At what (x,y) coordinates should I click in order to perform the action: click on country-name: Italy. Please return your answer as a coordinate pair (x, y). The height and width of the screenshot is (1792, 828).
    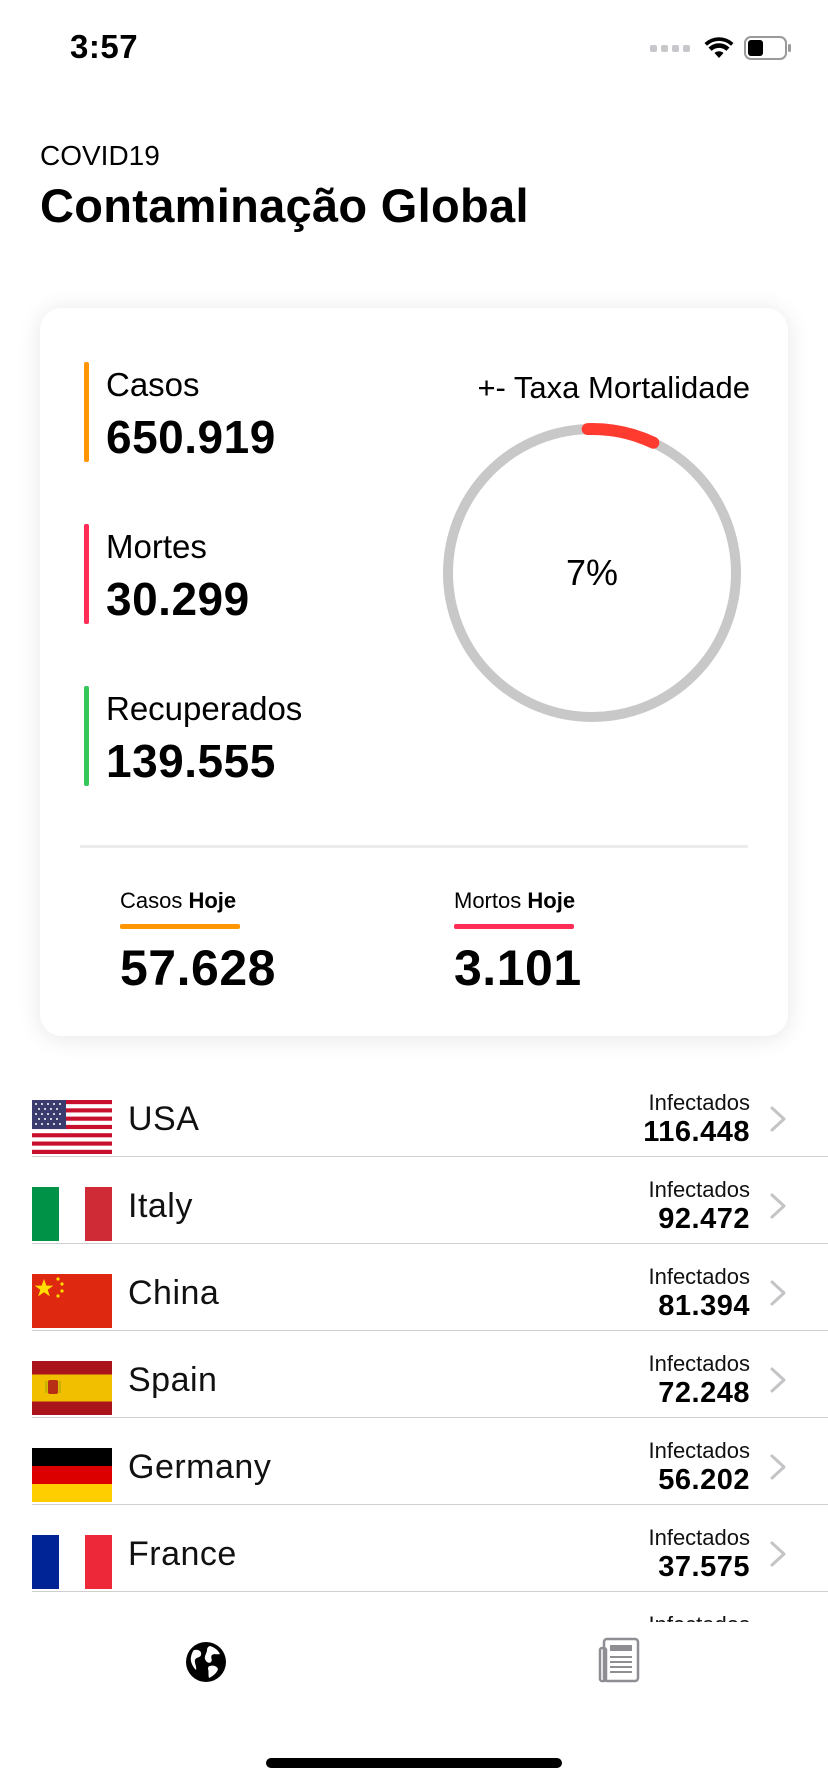
    Looking at the image, I should click on (160, 1206).